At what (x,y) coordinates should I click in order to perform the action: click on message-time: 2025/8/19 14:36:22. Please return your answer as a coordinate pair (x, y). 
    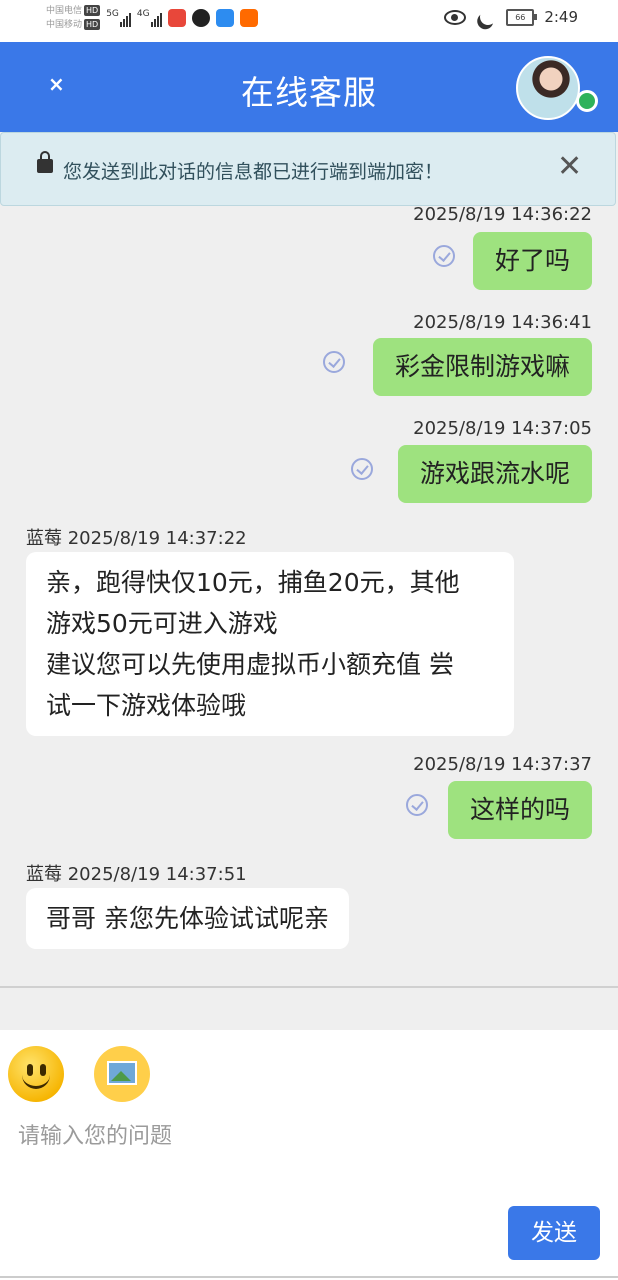
    Looking at the image, I should click on (502, 214).